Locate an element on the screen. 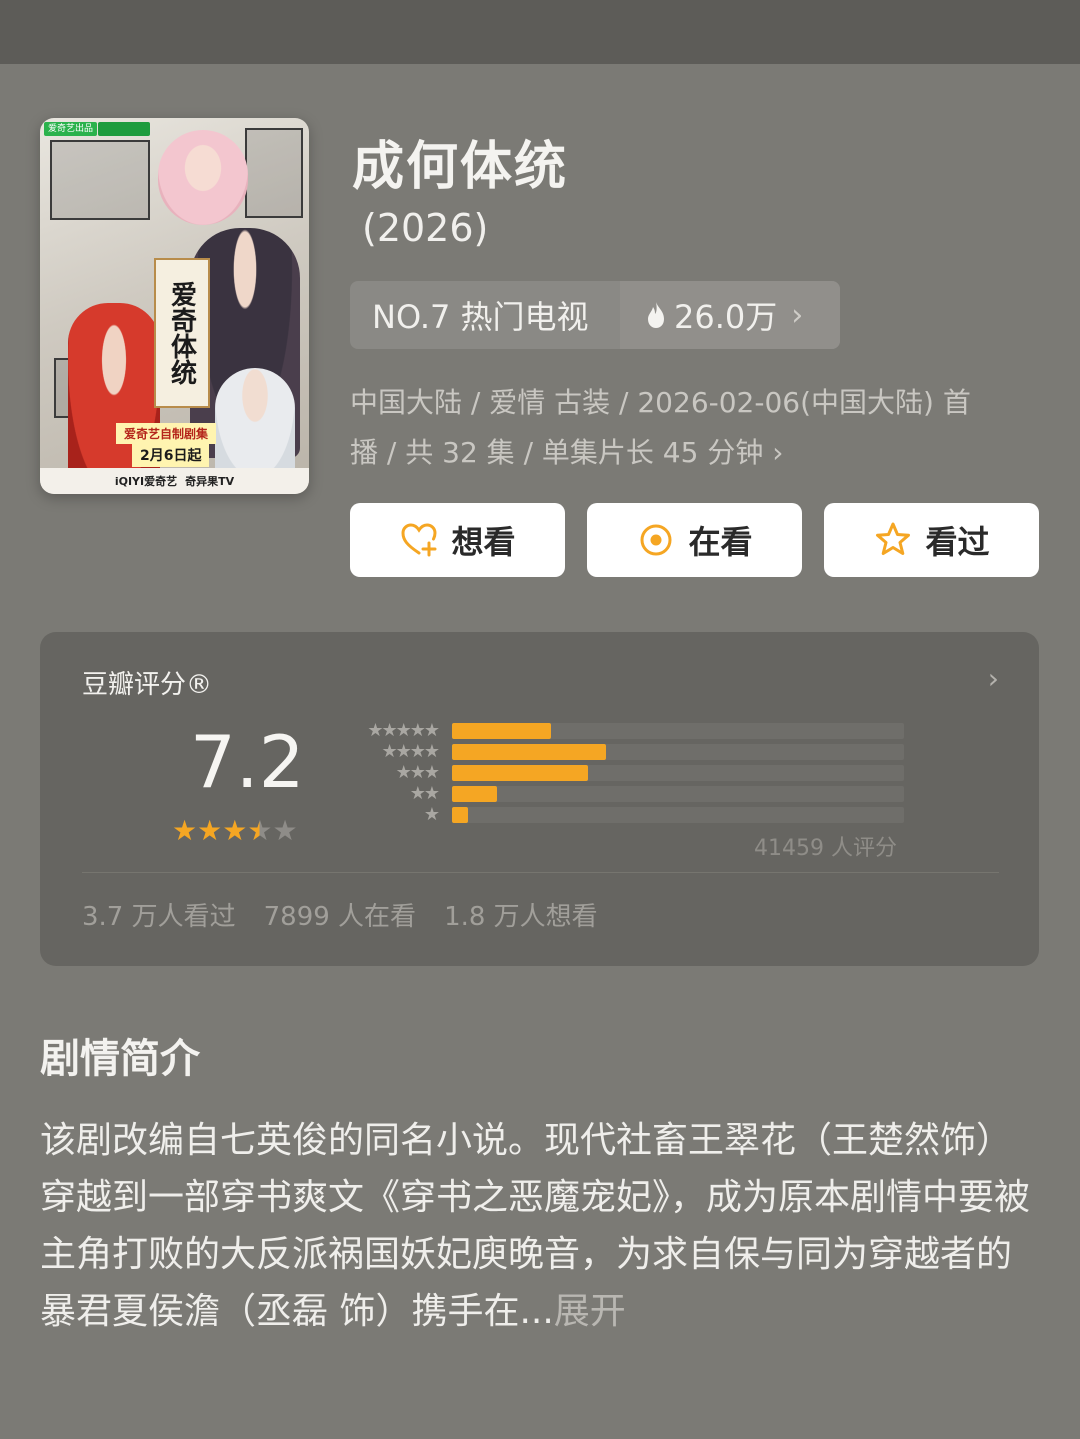  rank-box: NO.7 热门电视 26.0万 › is located at coordinates (595, 315).